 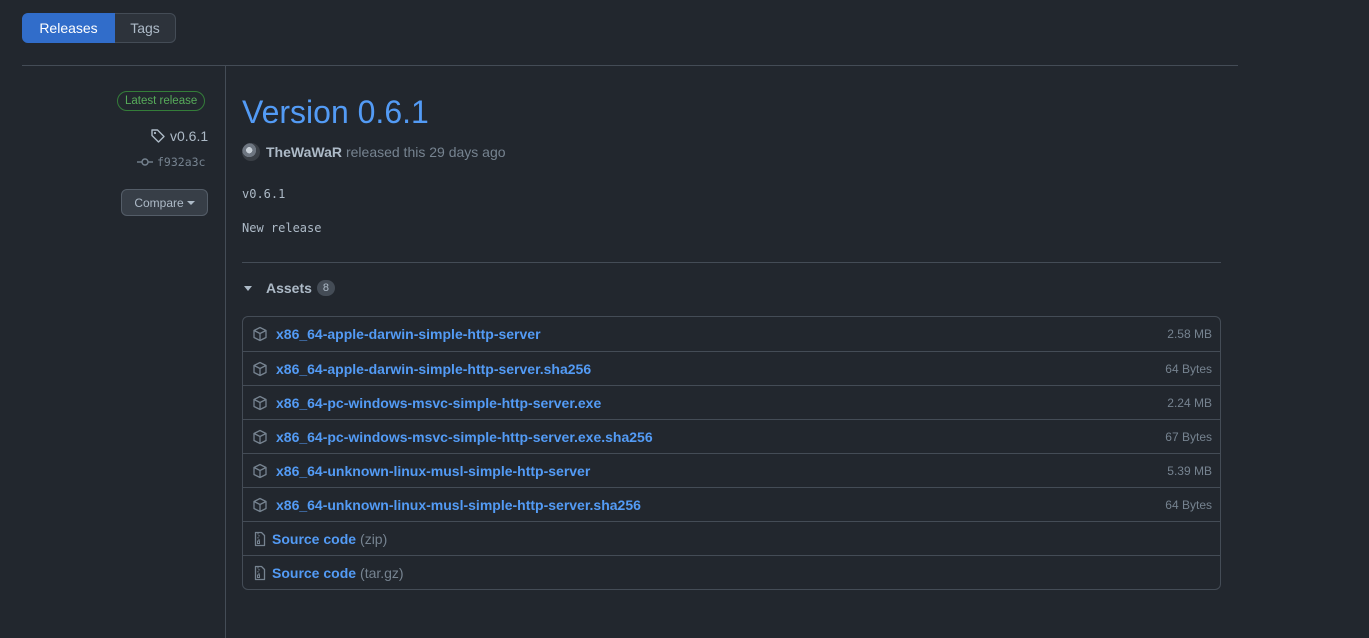 I want to click on tag-label: v0.6.1, so click(x=189, y=136).